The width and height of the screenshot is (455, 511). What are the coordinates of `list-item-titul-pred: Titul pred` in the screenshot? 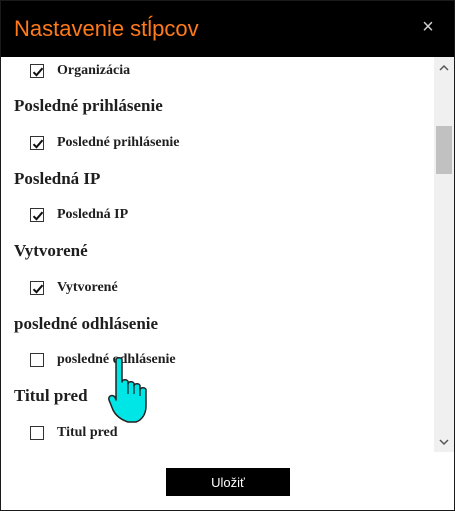 It's located at (74, 433).